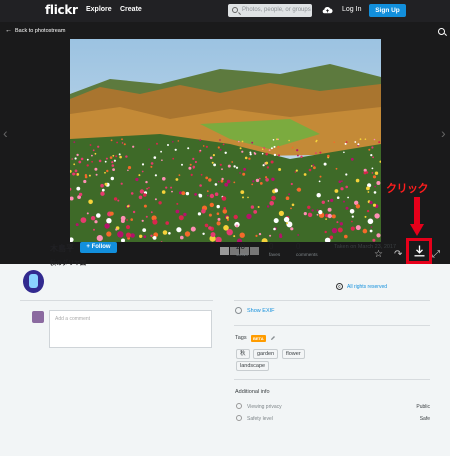  I want to click on previous-photo-icon: ‹, so click(5, 133).